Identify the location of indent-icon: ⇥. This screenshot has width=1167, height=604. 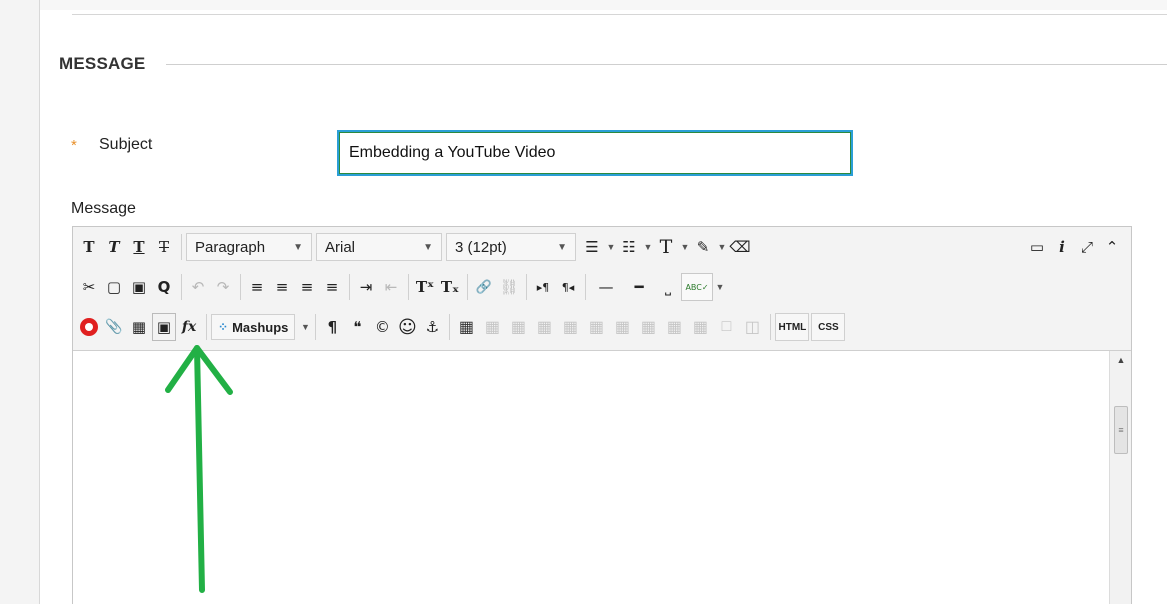
(366, 287).